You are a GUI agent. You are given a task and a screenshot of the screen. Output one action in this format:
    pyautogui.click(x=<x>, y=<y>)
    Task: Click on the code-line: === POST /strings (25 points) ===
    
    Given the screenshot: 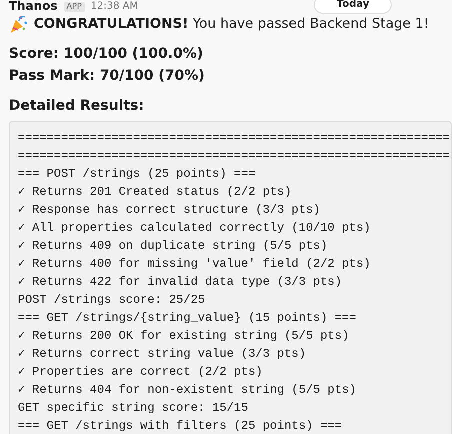 What is the action you would take?
    pyautogui.click(x=137, y=174)
    